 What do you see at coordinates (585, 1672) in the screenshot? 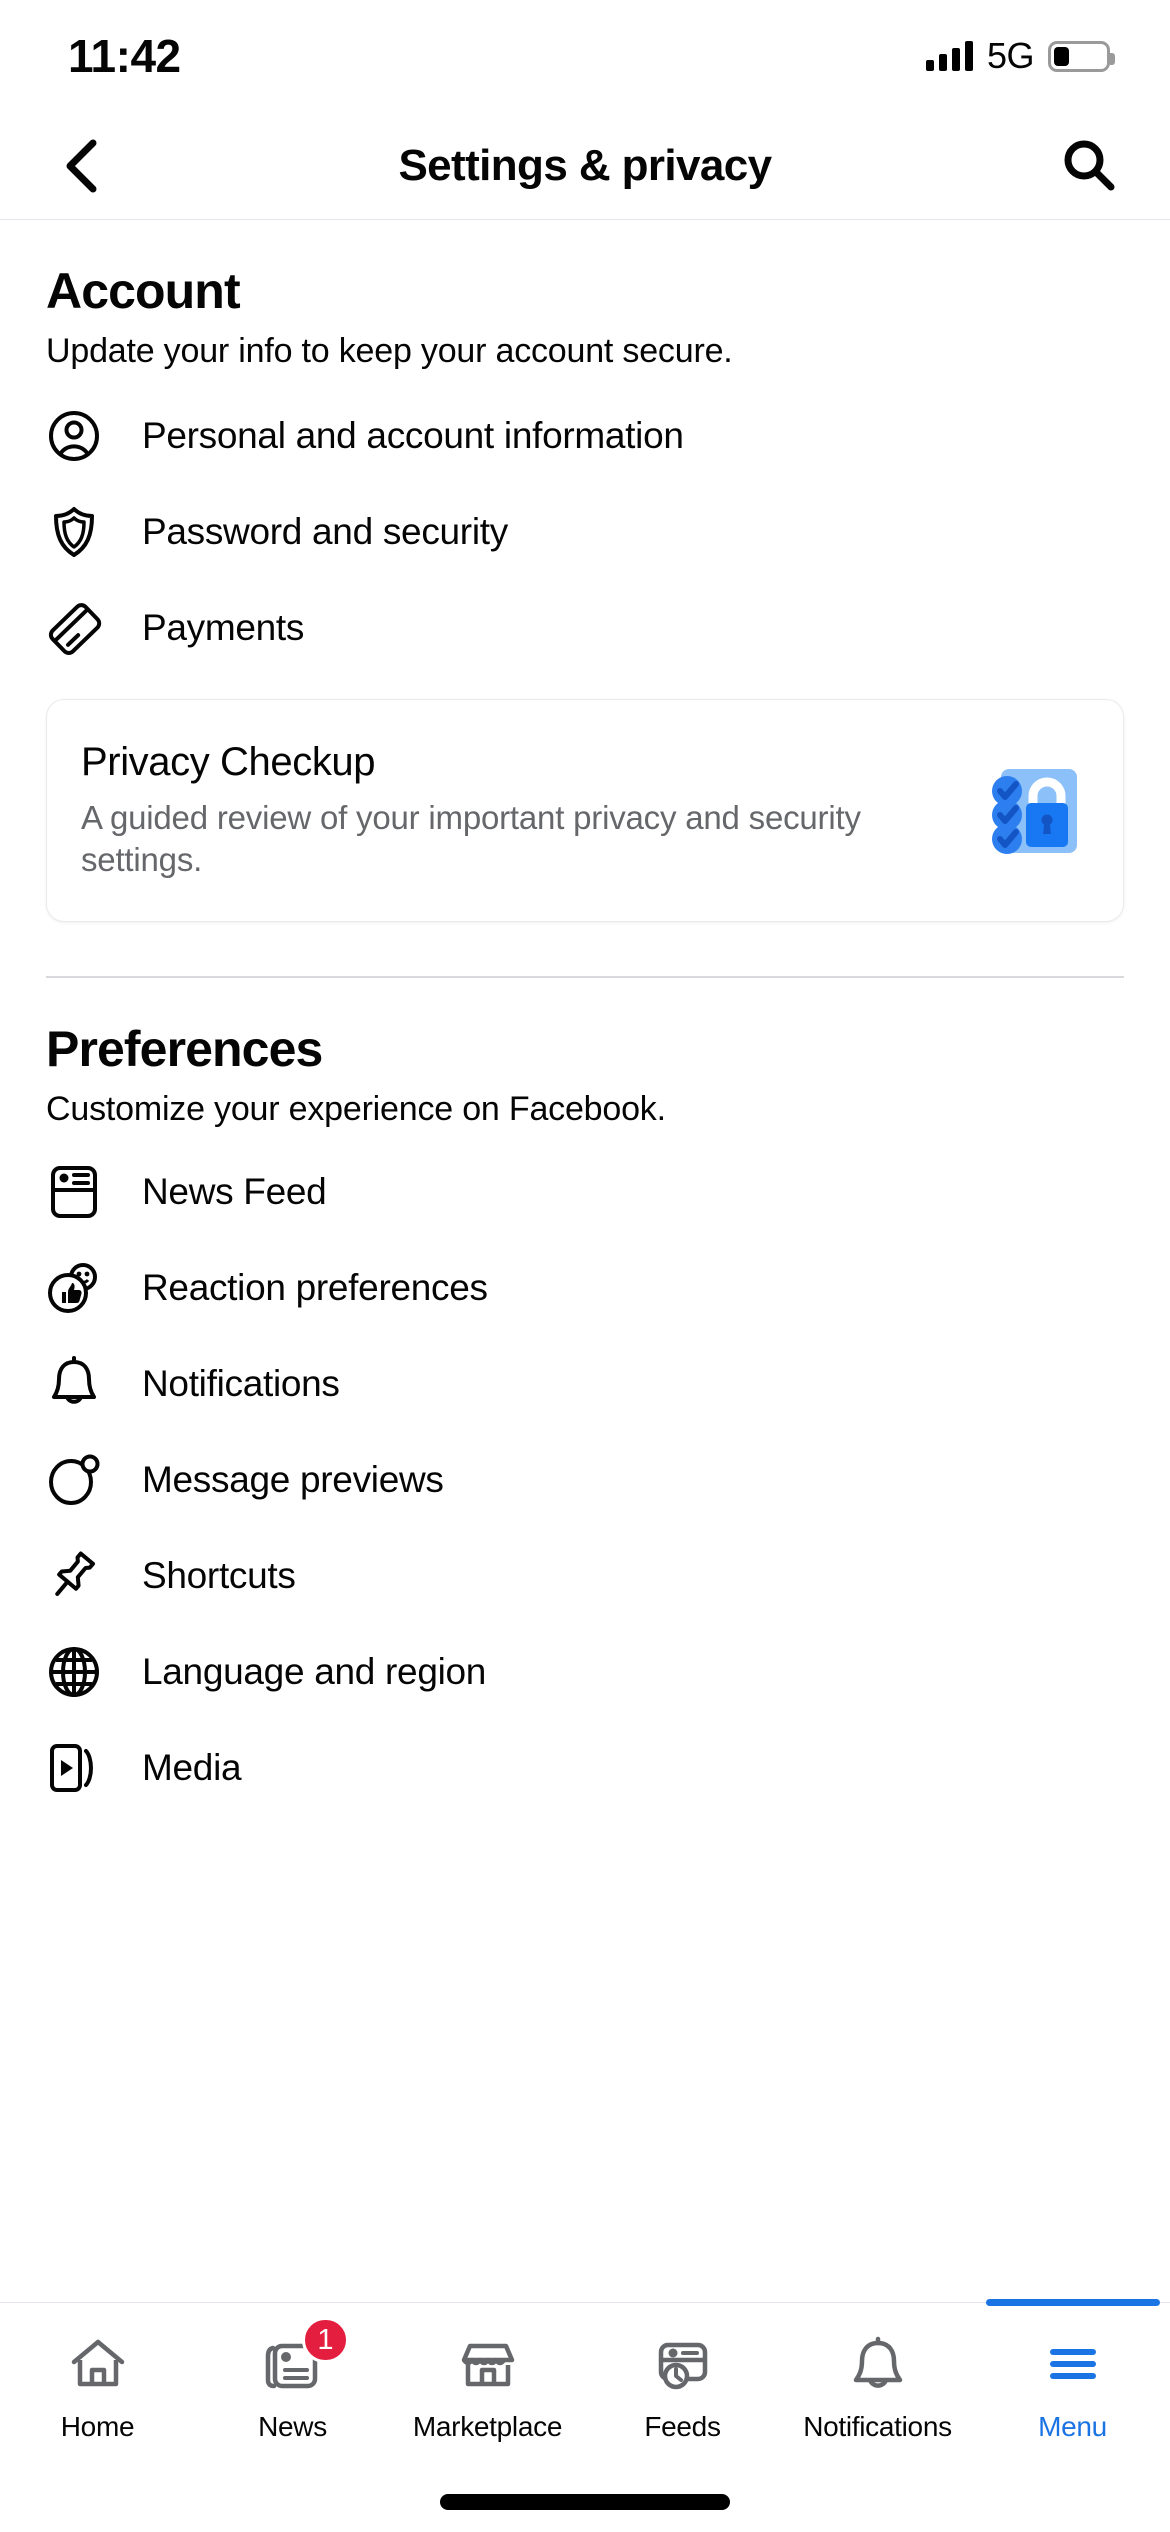
I see `settings-row-language-region: Language and region` at bounding box center [585, 1672].